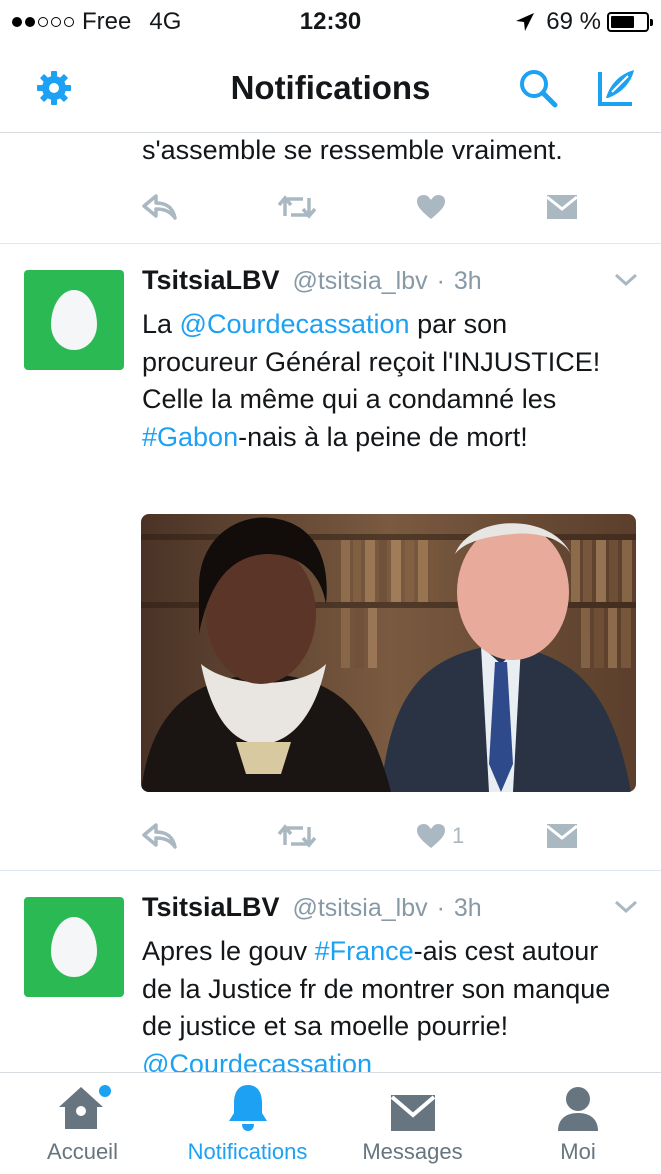 This screenshot has width=661, height=1174. I want to click on bell-icon, so click(247, 1108).